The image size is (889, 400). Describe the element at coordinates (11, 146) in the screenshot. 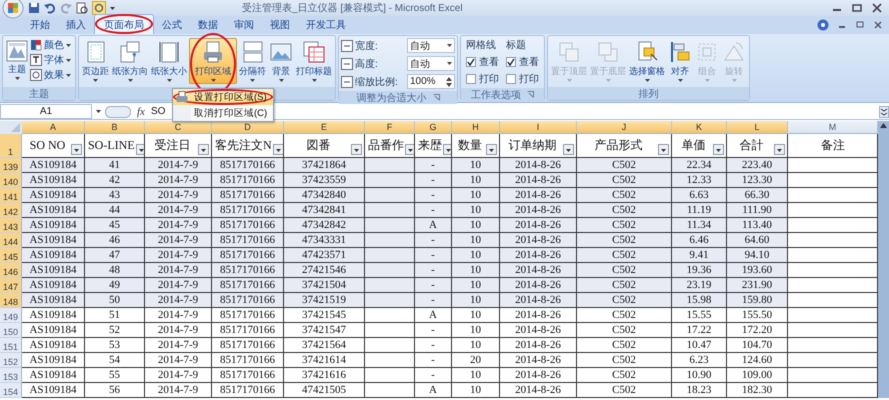

I see `row-header: 1` at that location.